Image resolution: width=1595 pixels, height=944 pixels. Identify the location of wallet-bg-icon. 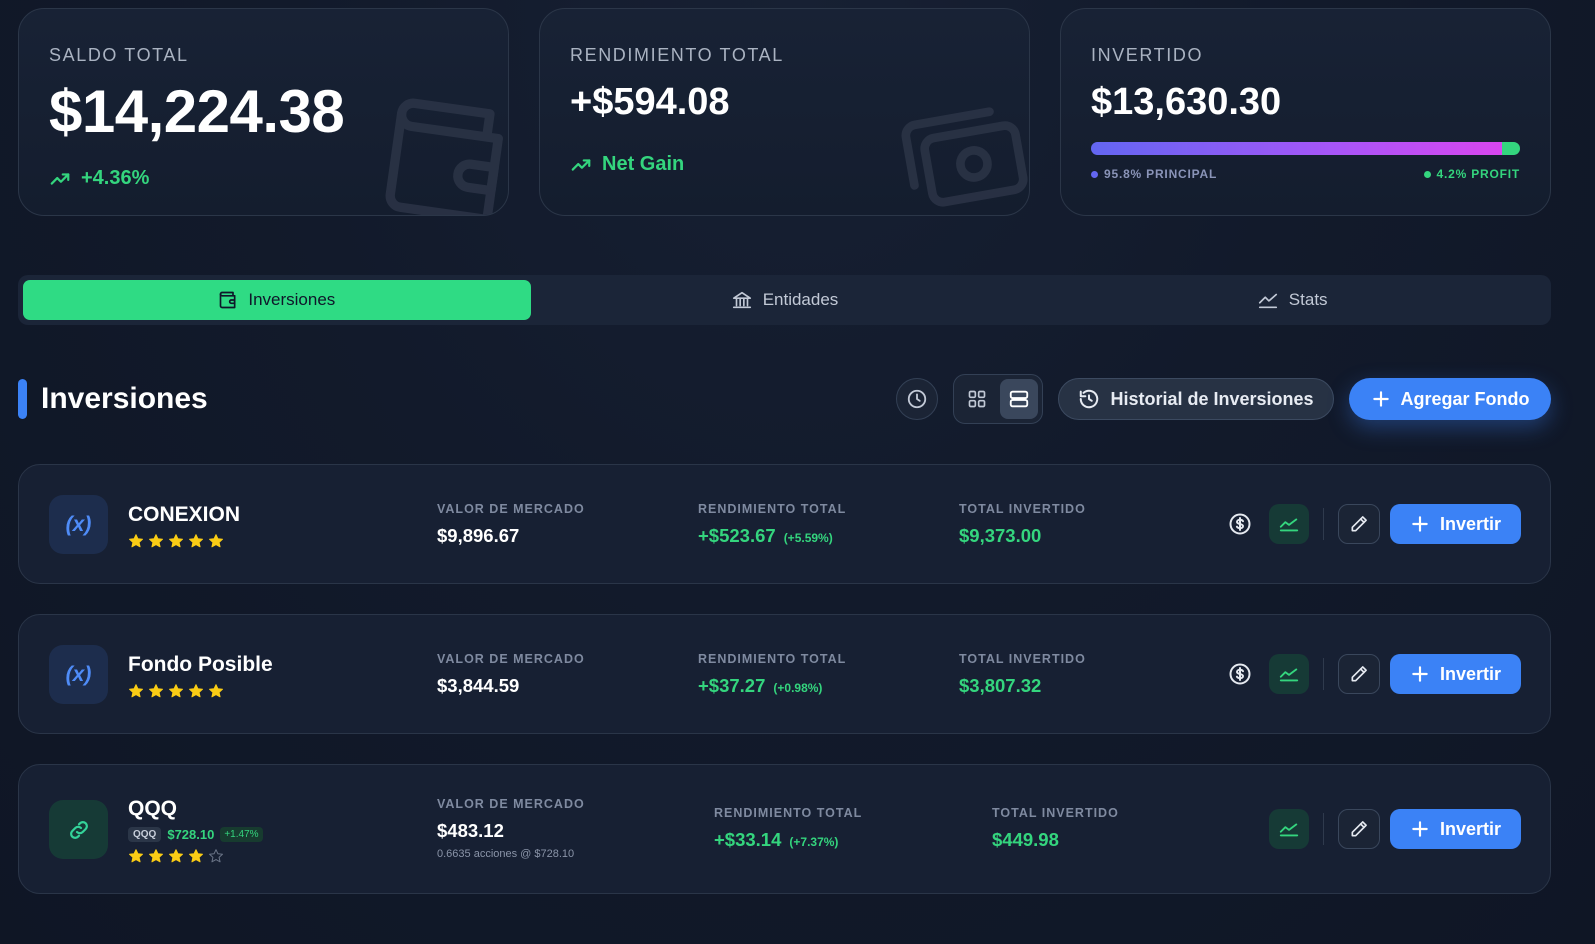
(444, 156).